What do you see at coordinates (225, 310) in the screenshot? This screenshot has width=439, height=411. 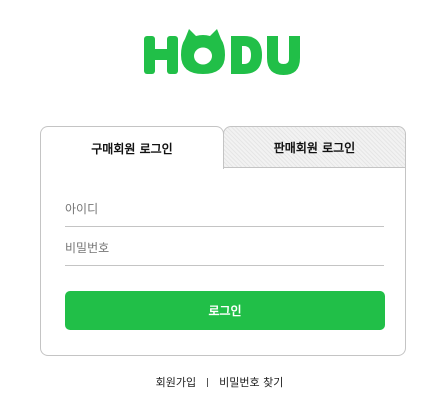 I see `login-button: 로그인` at bounding box center [225, 310].